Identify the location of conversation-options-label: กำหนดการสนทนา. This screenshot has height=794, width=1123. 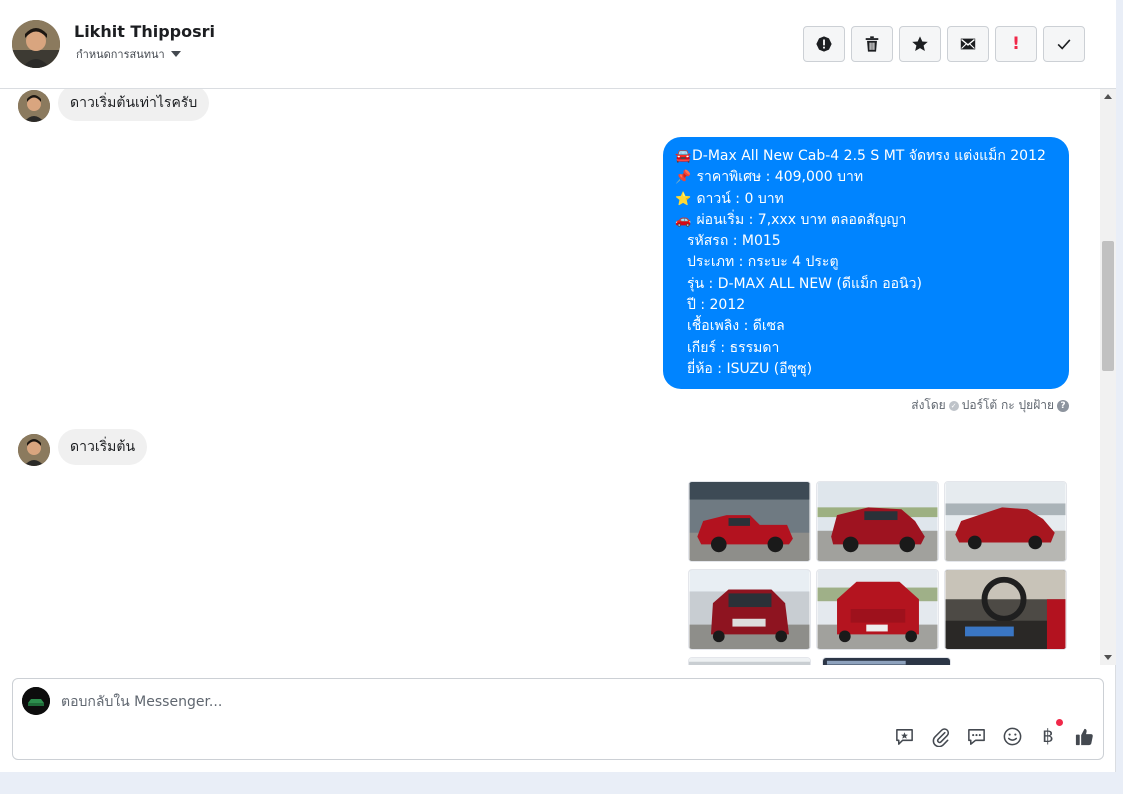
(120, 54).